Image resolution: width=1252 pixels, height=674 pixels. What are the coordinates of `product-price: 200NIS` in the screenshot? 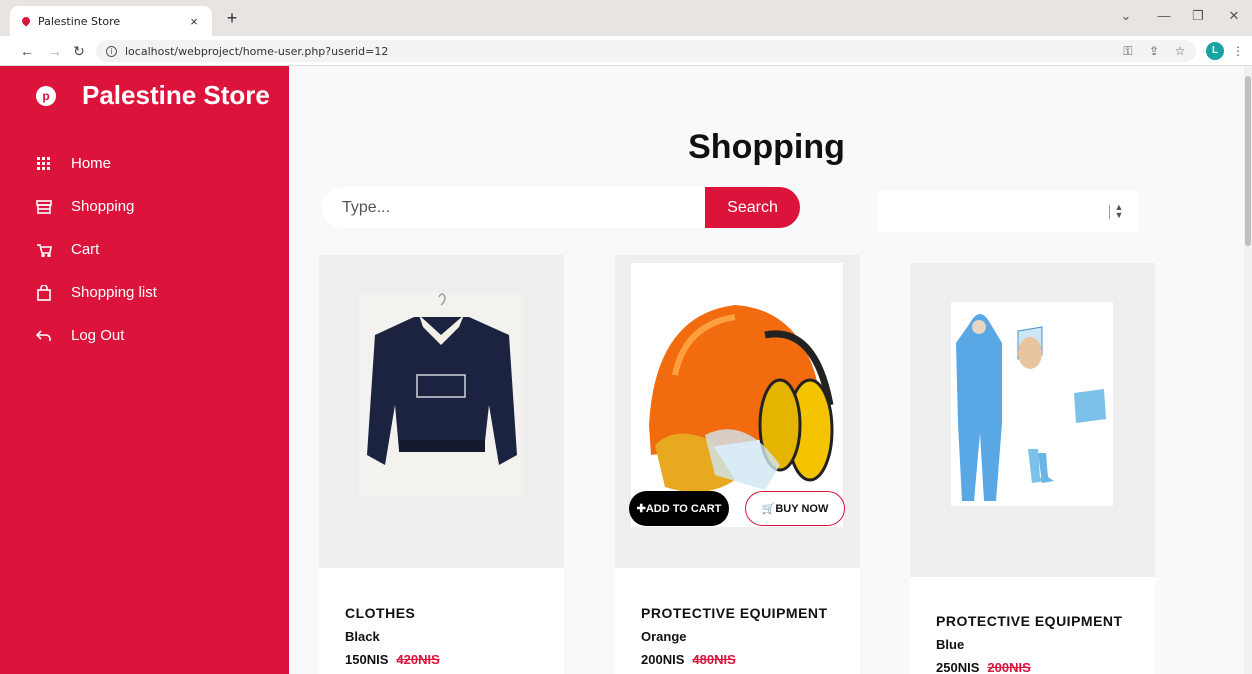 It's located at (663, 659).